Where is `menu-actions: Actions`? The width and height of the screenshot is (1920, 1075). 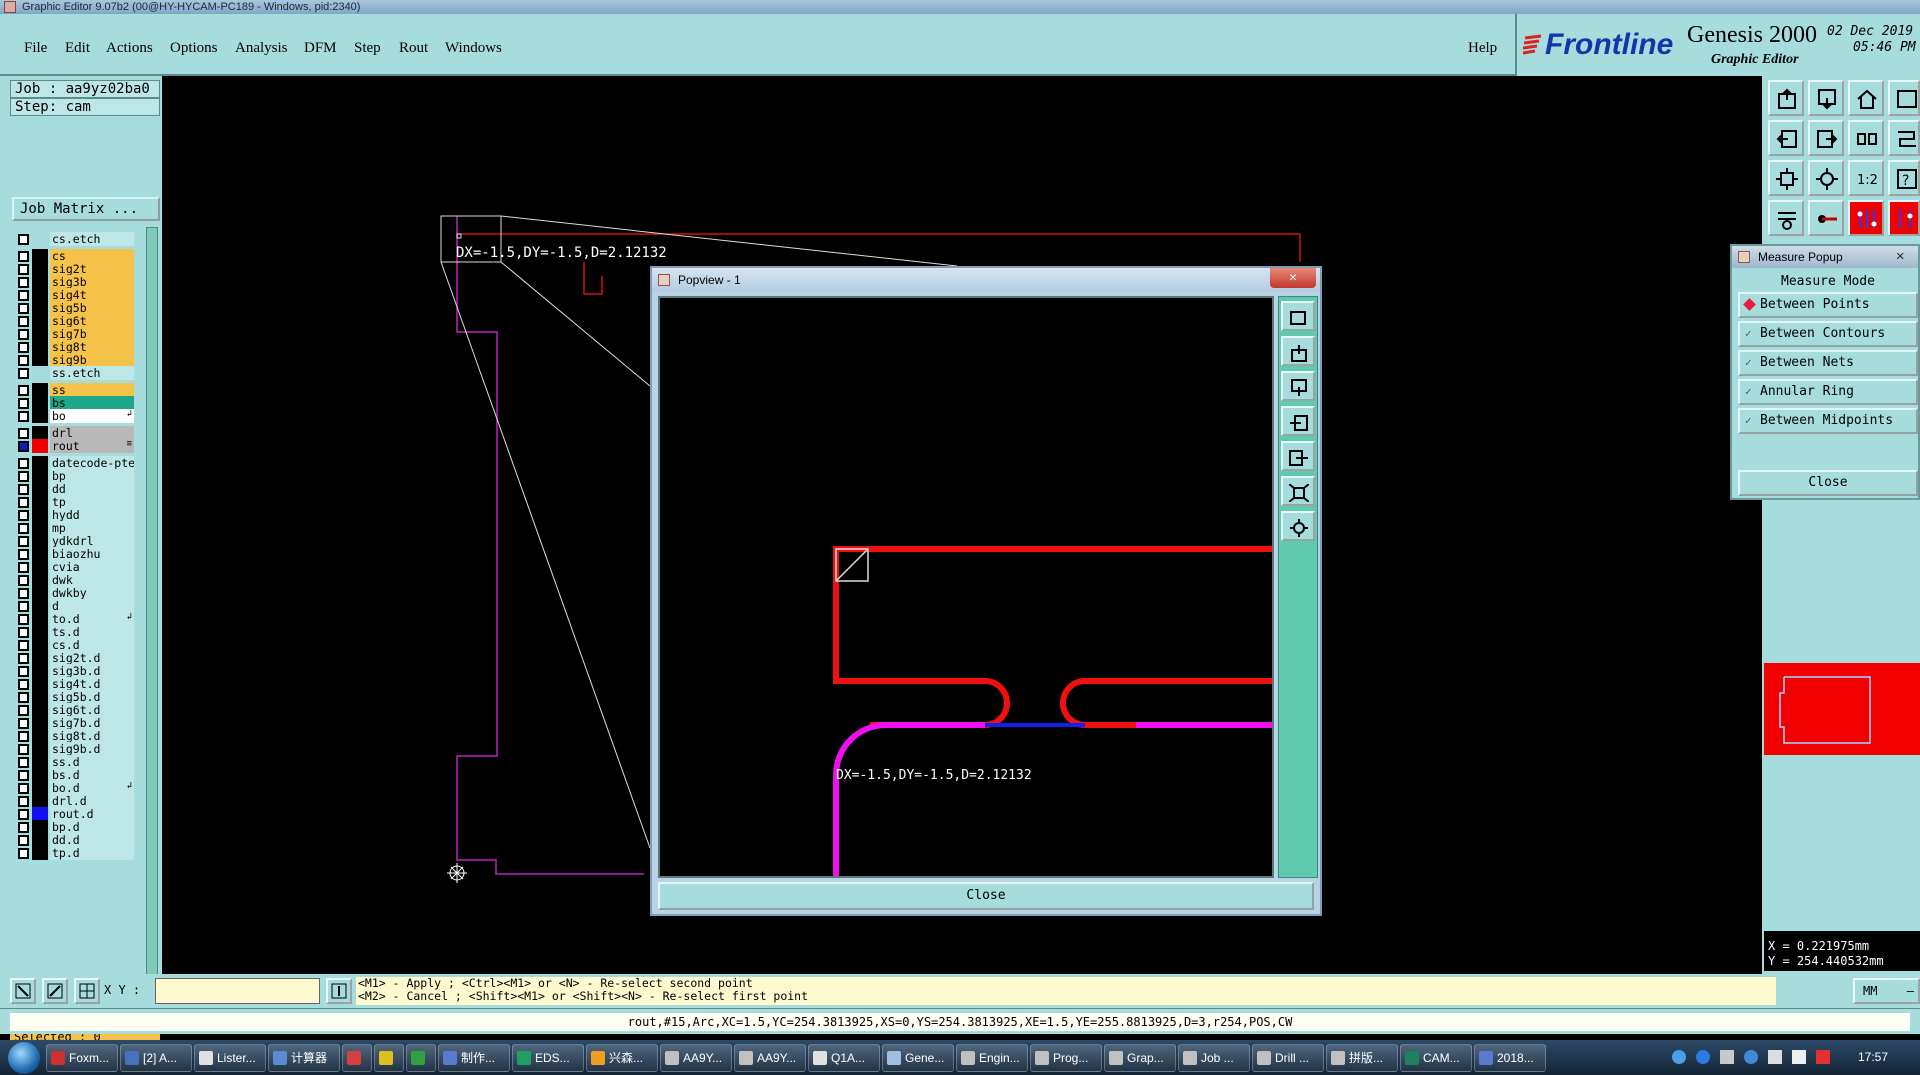
menu-actions: Actions is located at coordinates (129, 48).